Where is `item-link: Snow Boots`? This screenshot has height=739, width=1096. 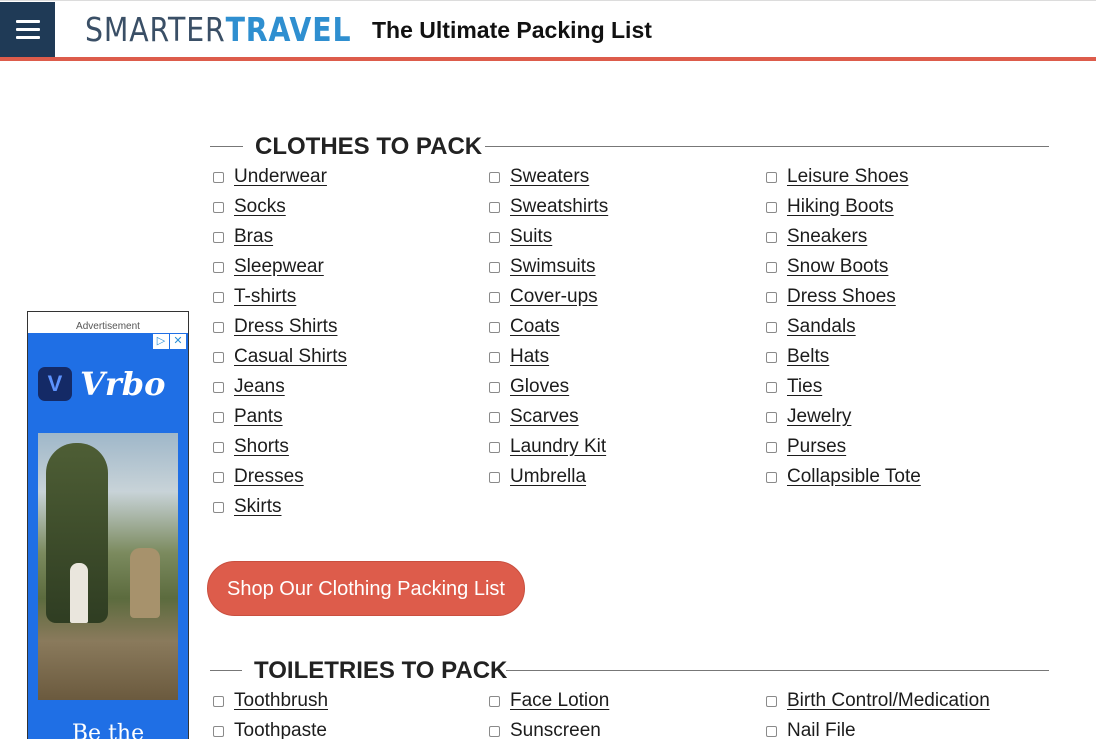 item-link: Snow Boots is located at coordinates (837, 267).